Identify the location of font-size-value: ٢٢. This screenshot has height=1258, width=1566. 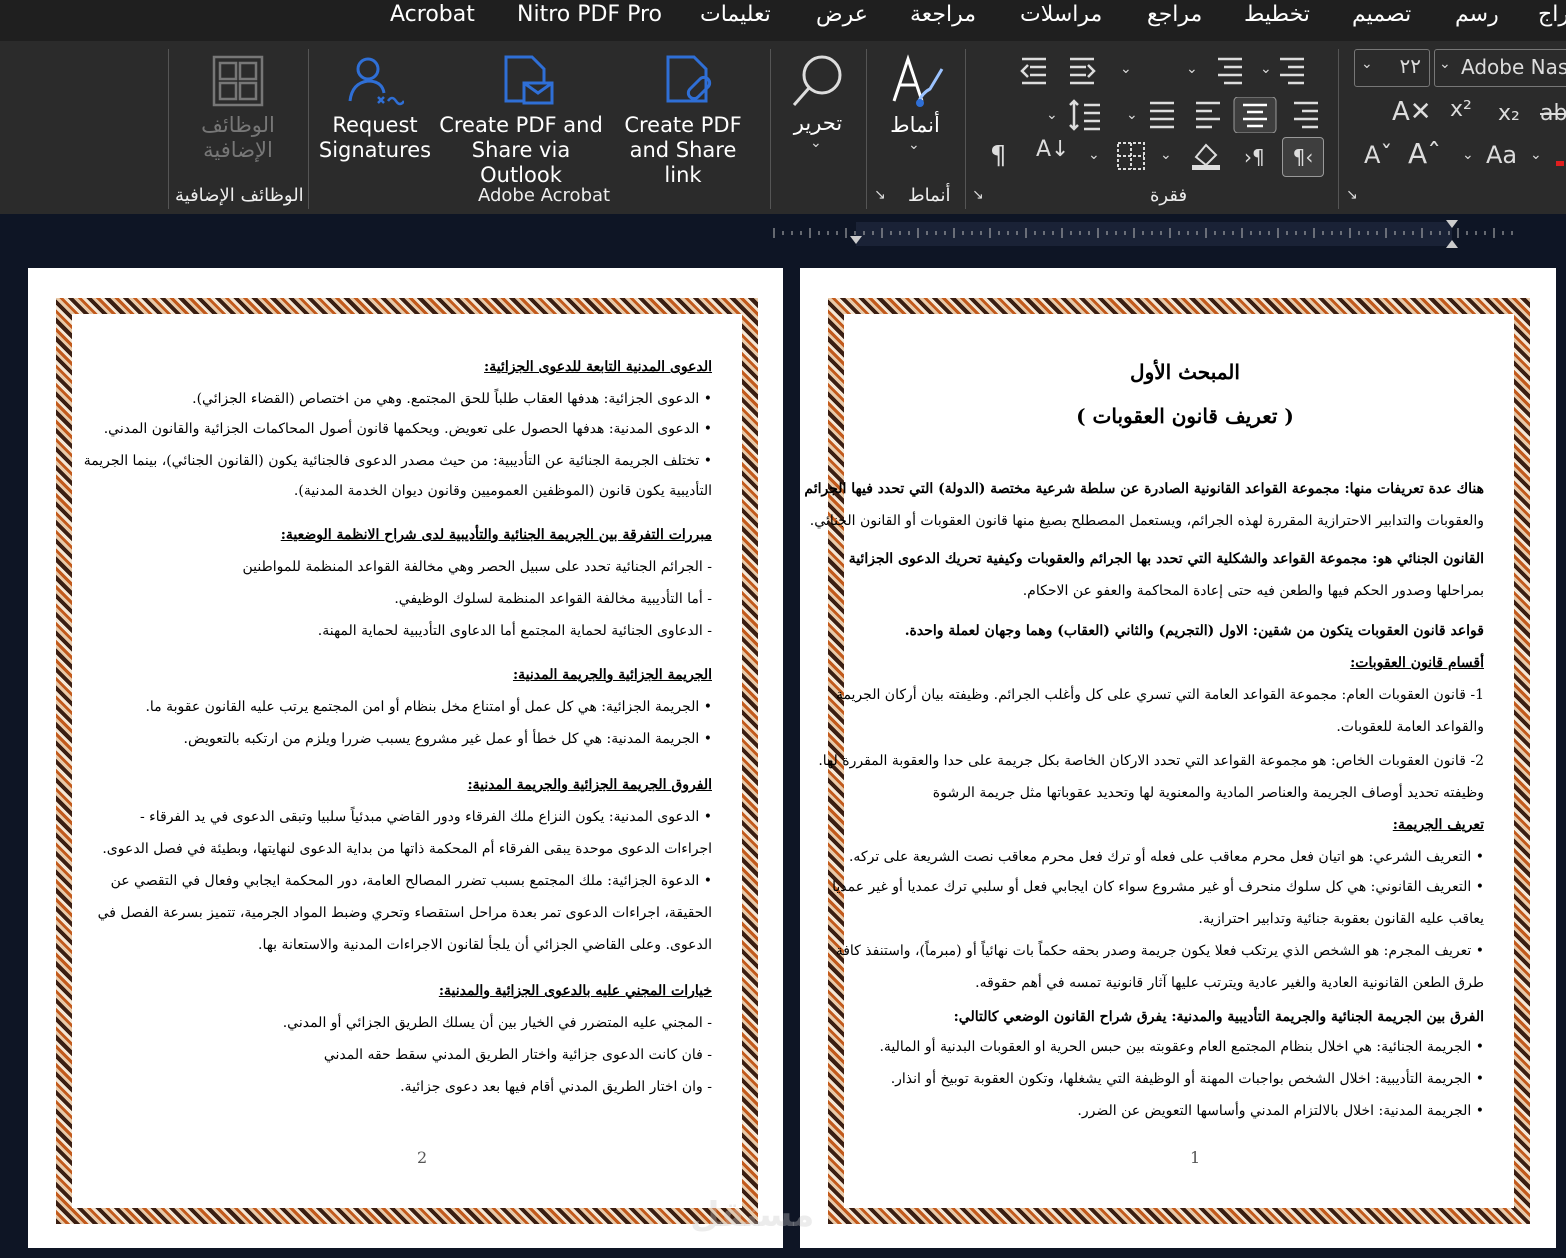
(1410, 66).